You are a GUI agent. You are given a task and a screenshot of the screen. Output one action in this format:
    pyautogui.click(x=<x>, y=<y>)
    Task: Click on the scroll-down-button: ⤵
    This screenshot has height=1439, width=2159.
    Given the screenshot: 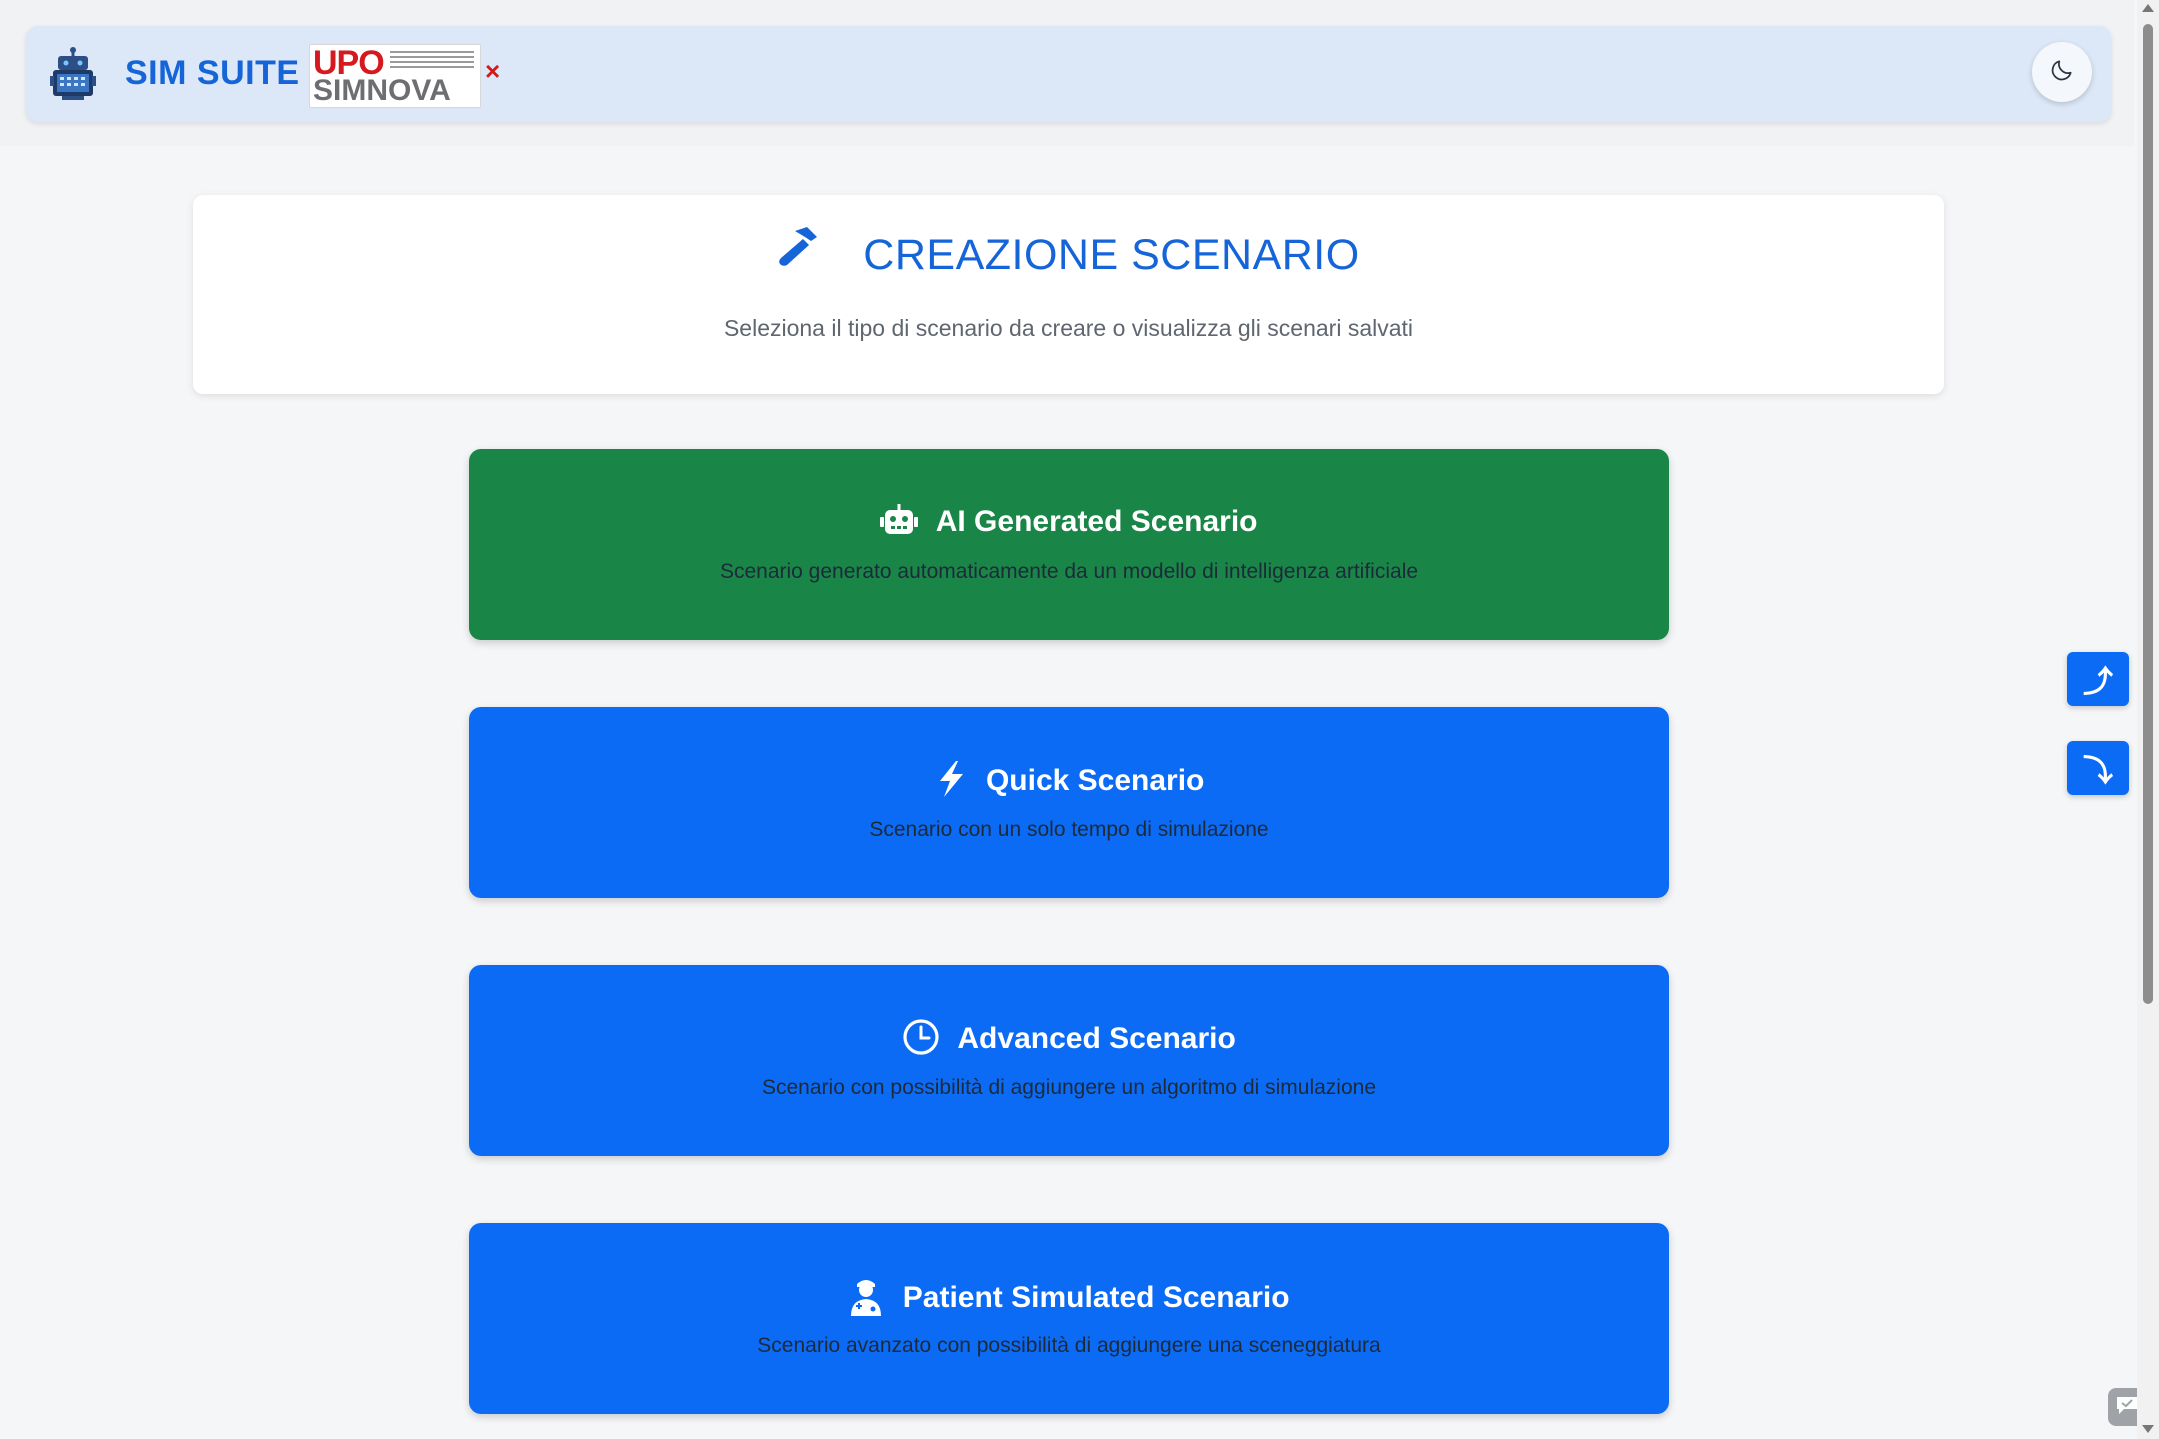 What is the action you would take?
    pyautogui.click(x=2098, y=768)
    